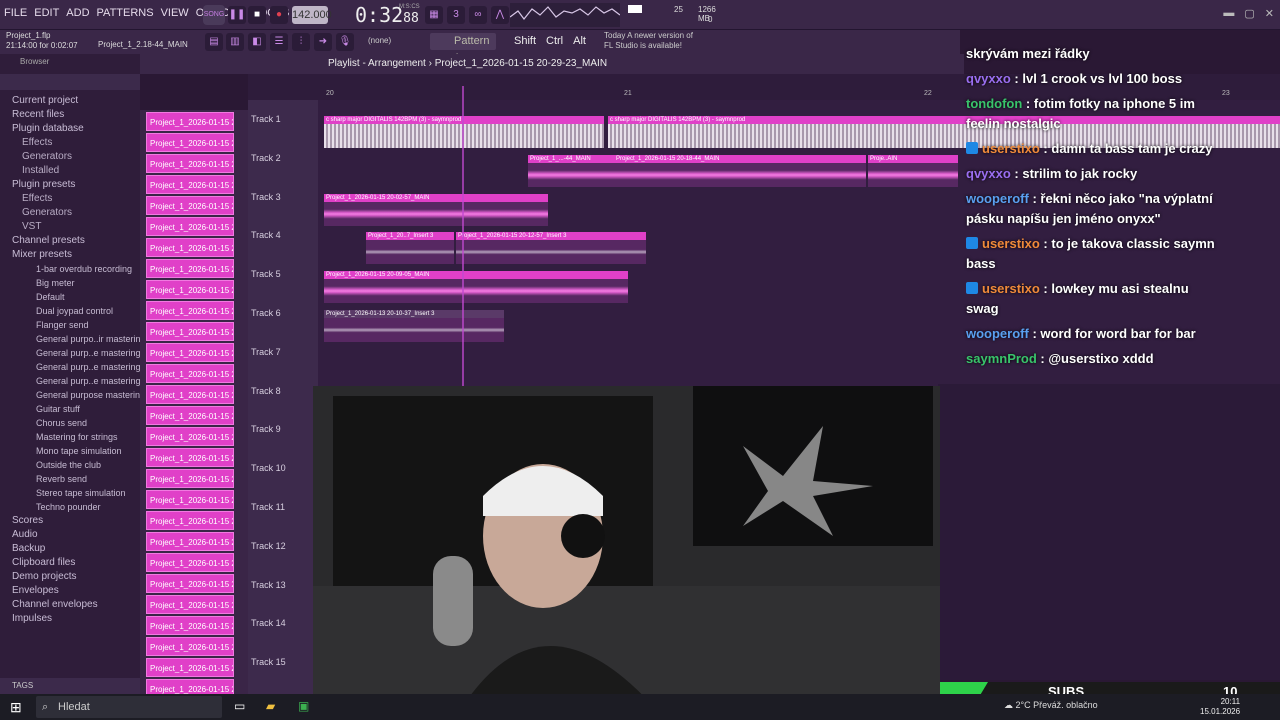 The height and width of the screenshot is (720, 1280). What do you see at coordinates (70, 367) in the screenshot?
I see `browser-item: General purp..e mastering 3` at bounding box center [70, 367].